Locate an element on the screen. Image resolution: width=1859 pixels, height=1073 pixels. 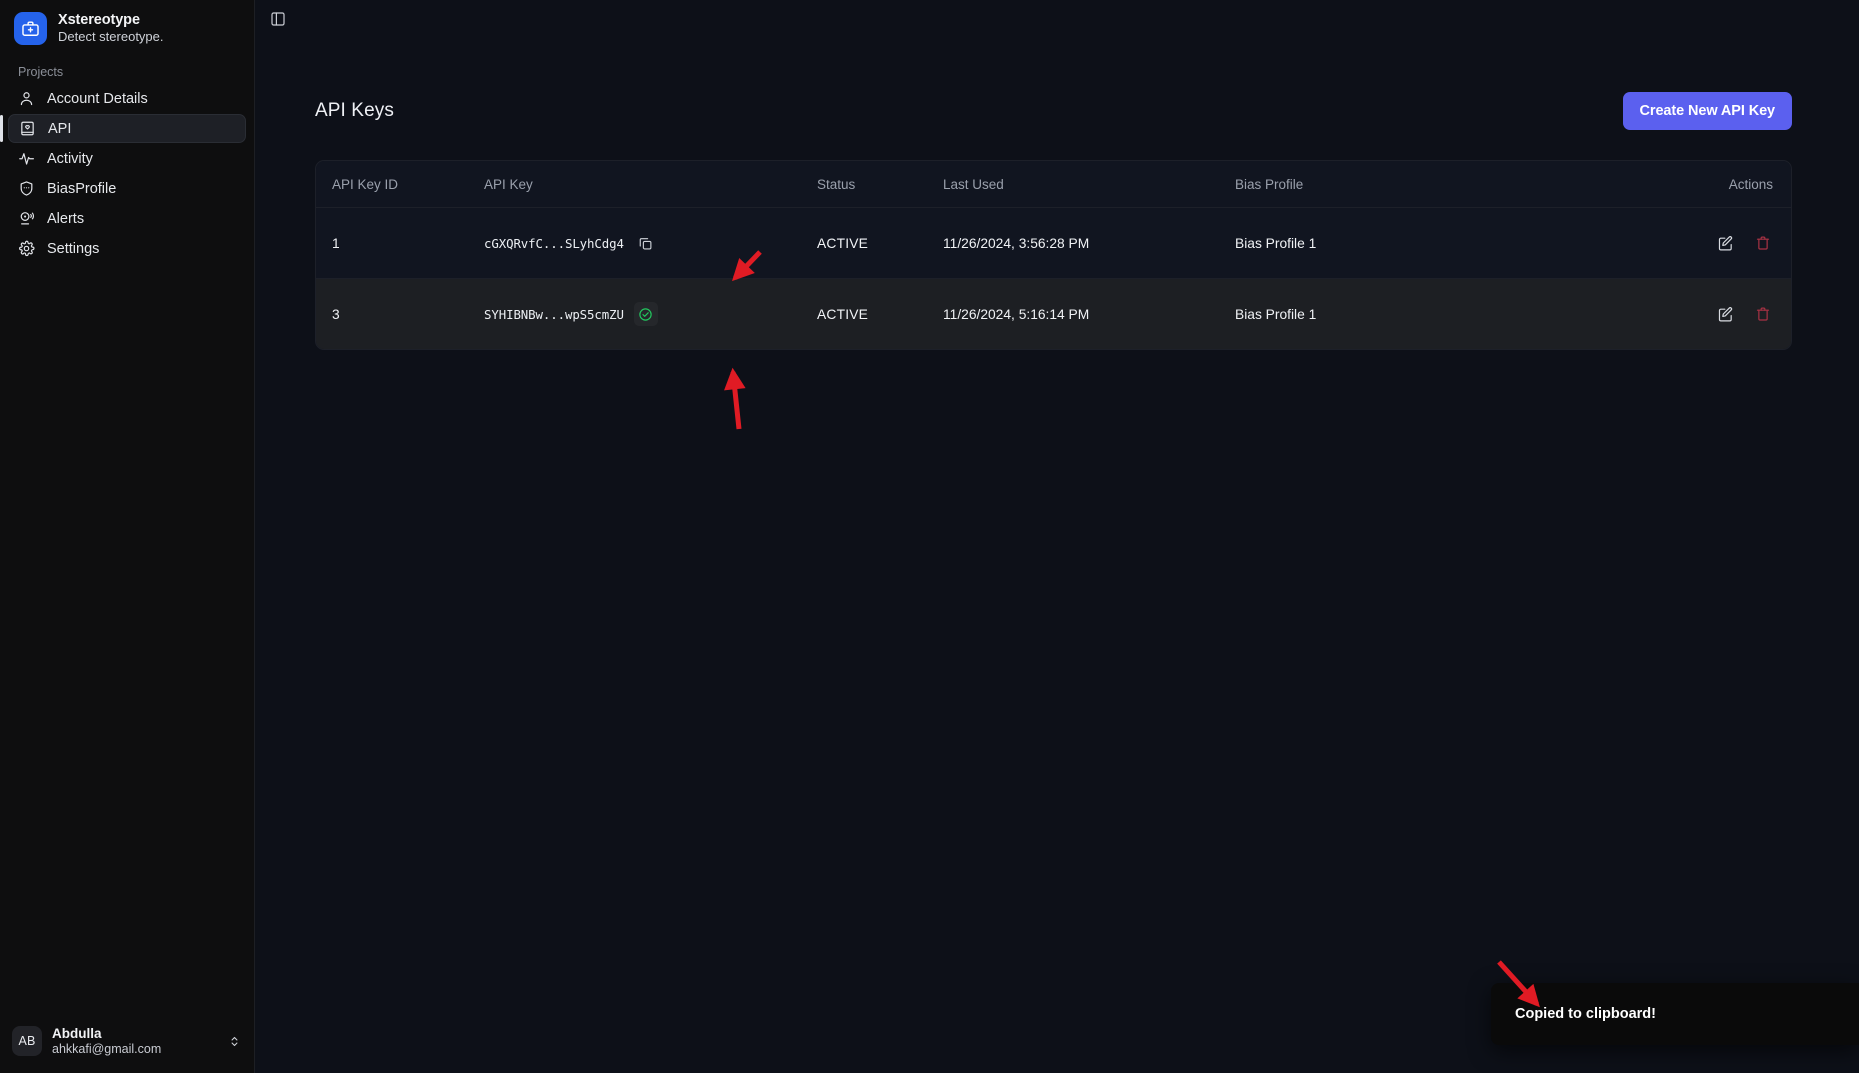
chevron-up-down-icon is located at coordinates (234, 1041).